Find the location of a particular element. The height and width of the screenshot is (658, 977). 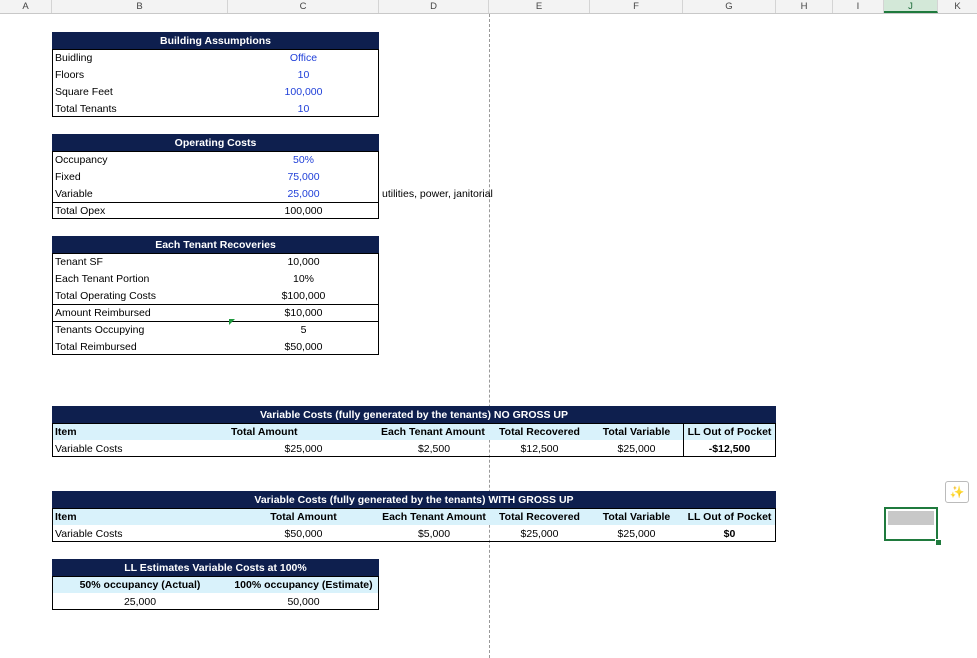

fixed-label: Fixed is located at coordinates (68, 177).